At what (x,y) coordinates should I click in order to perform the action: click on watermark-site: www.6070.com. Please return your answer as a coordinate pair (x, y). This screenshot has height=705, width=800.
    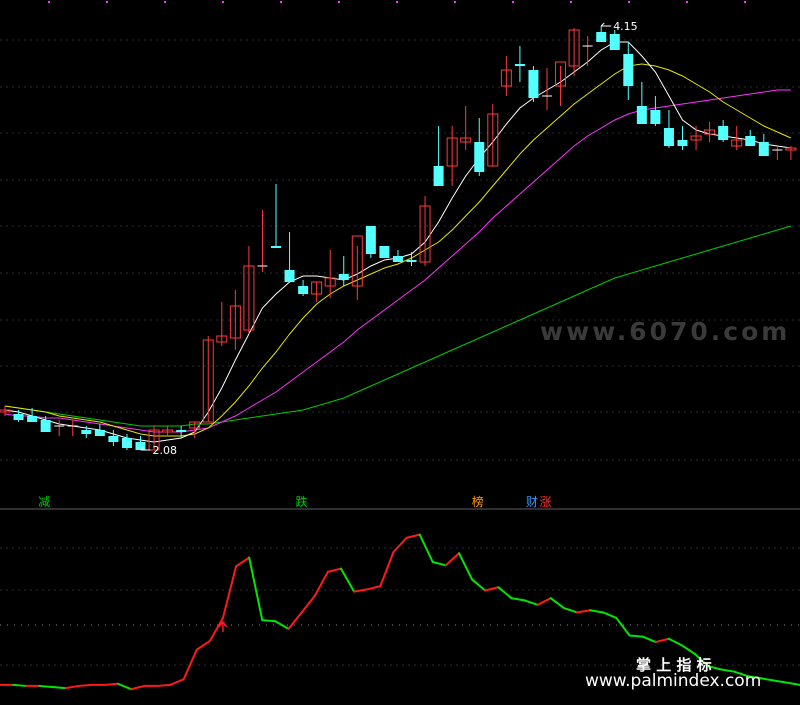
    Looking at the image, I should click on (665, 331).